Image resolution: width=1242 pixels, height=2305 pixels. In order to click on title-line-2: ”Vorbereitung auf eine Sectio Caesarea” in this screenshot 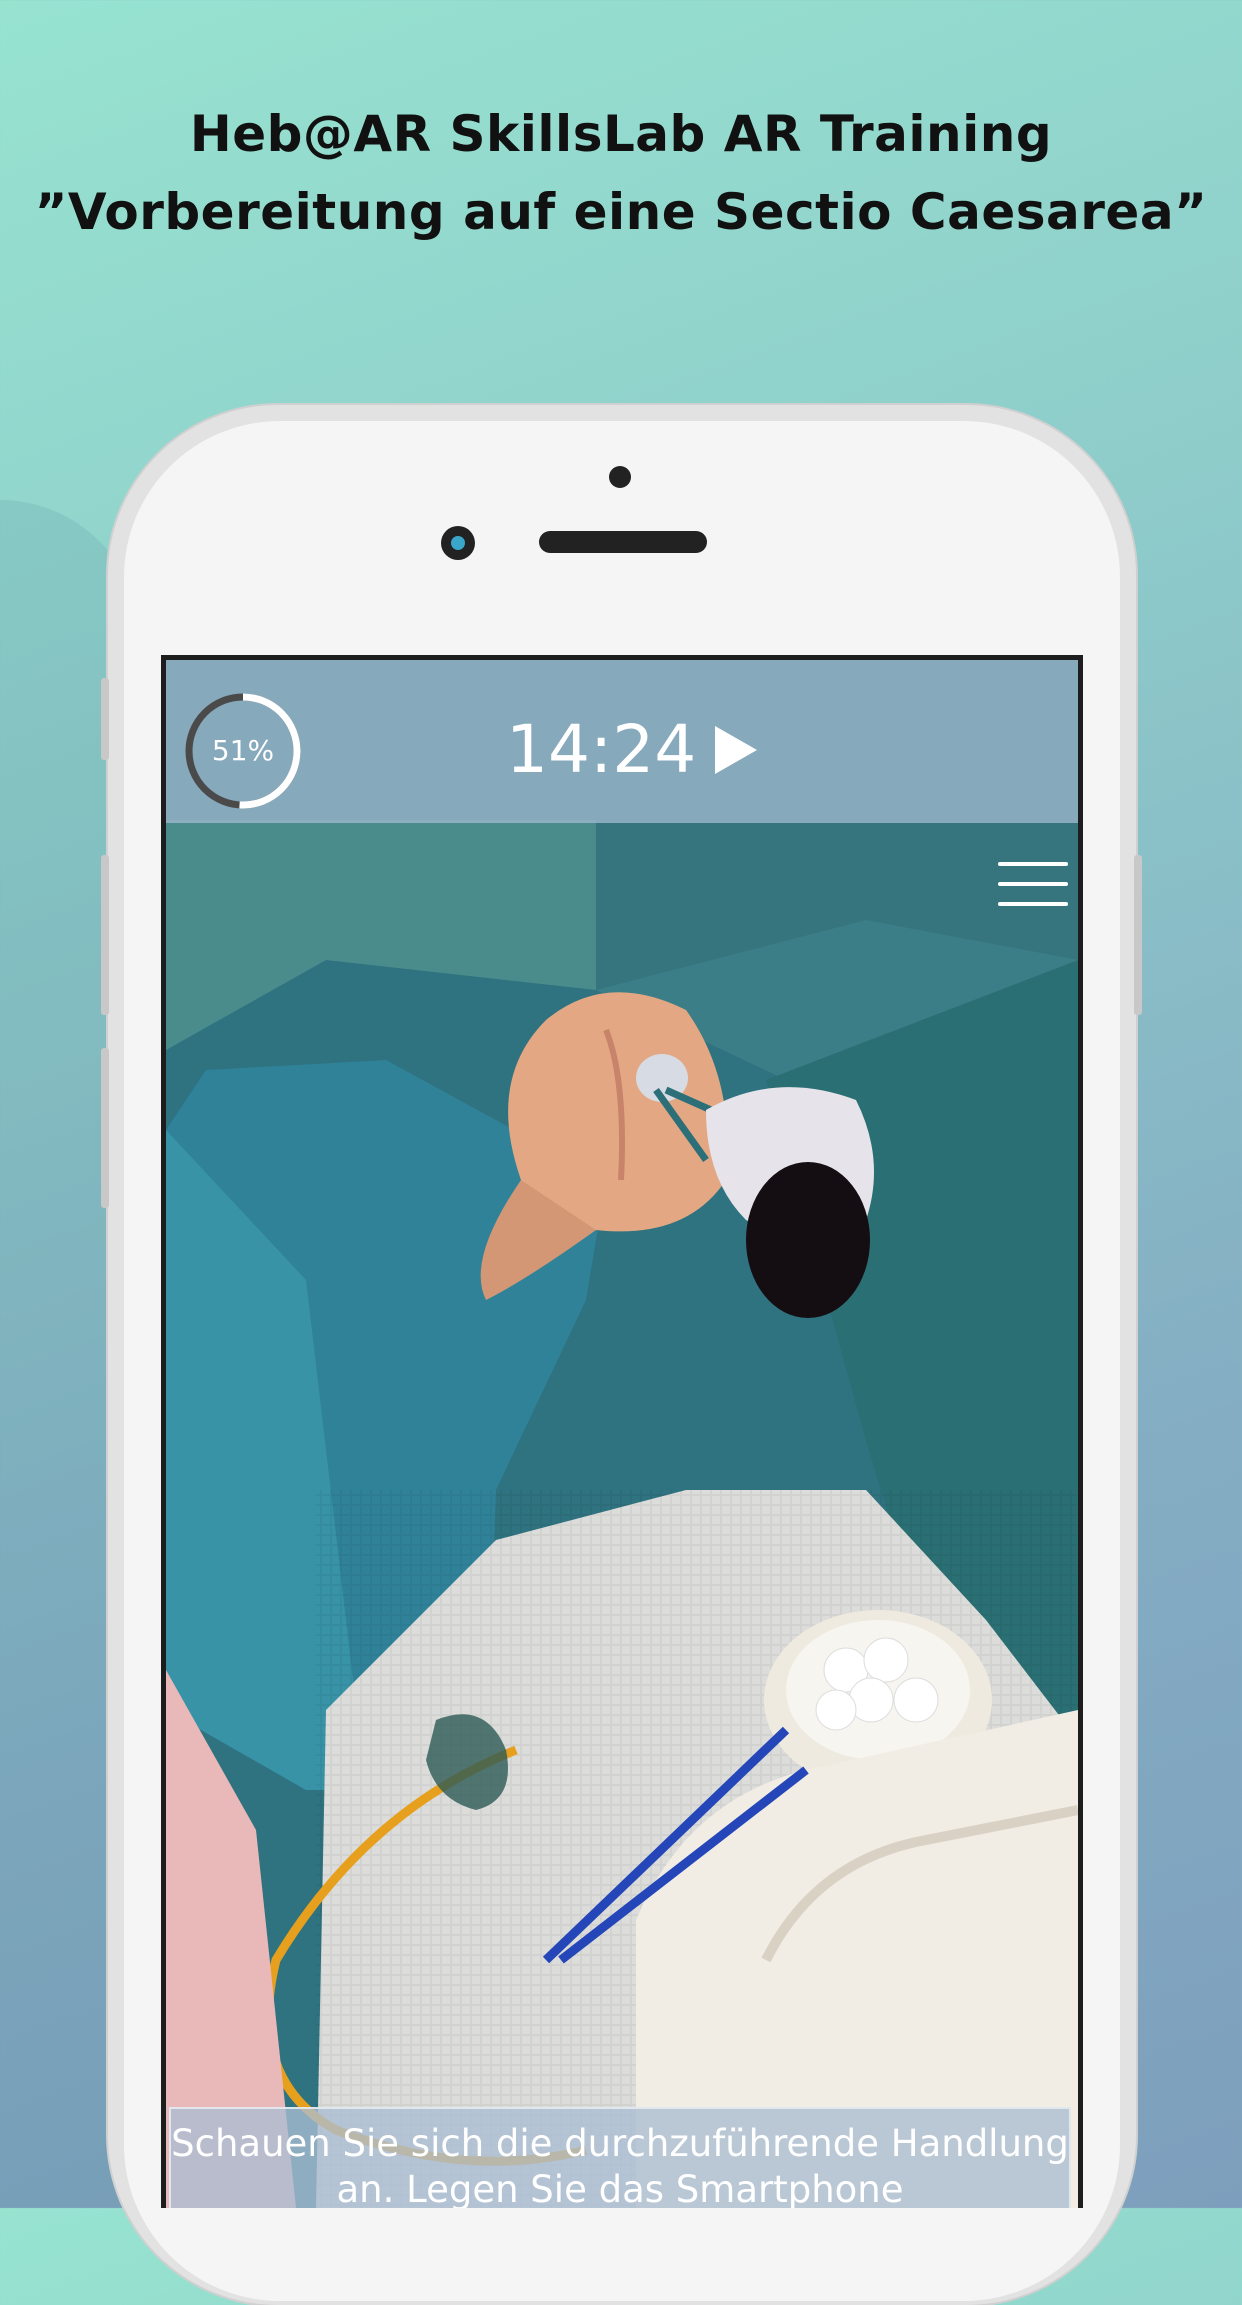, I will do `click(621, 212)`.